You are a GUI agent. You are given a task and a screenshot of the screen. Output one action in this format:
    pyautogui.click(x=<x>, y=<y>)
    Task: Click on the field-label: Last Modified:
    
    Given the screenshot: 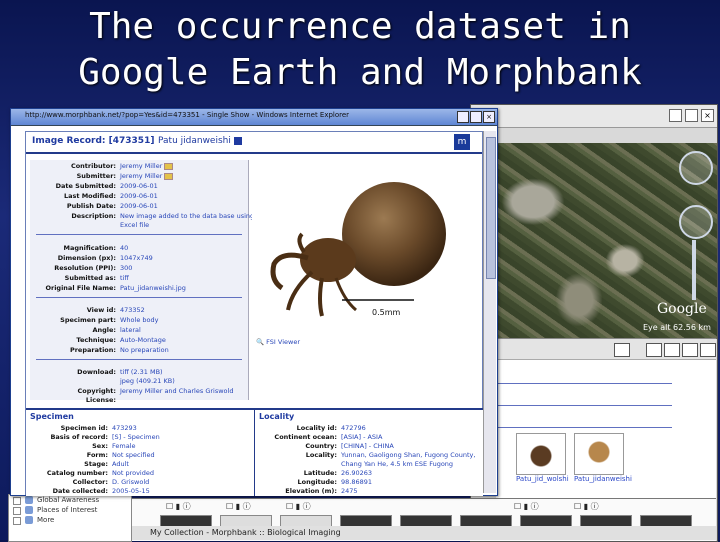 What is the action you would take?
    pyautogui.click(x=89, y=196)
    